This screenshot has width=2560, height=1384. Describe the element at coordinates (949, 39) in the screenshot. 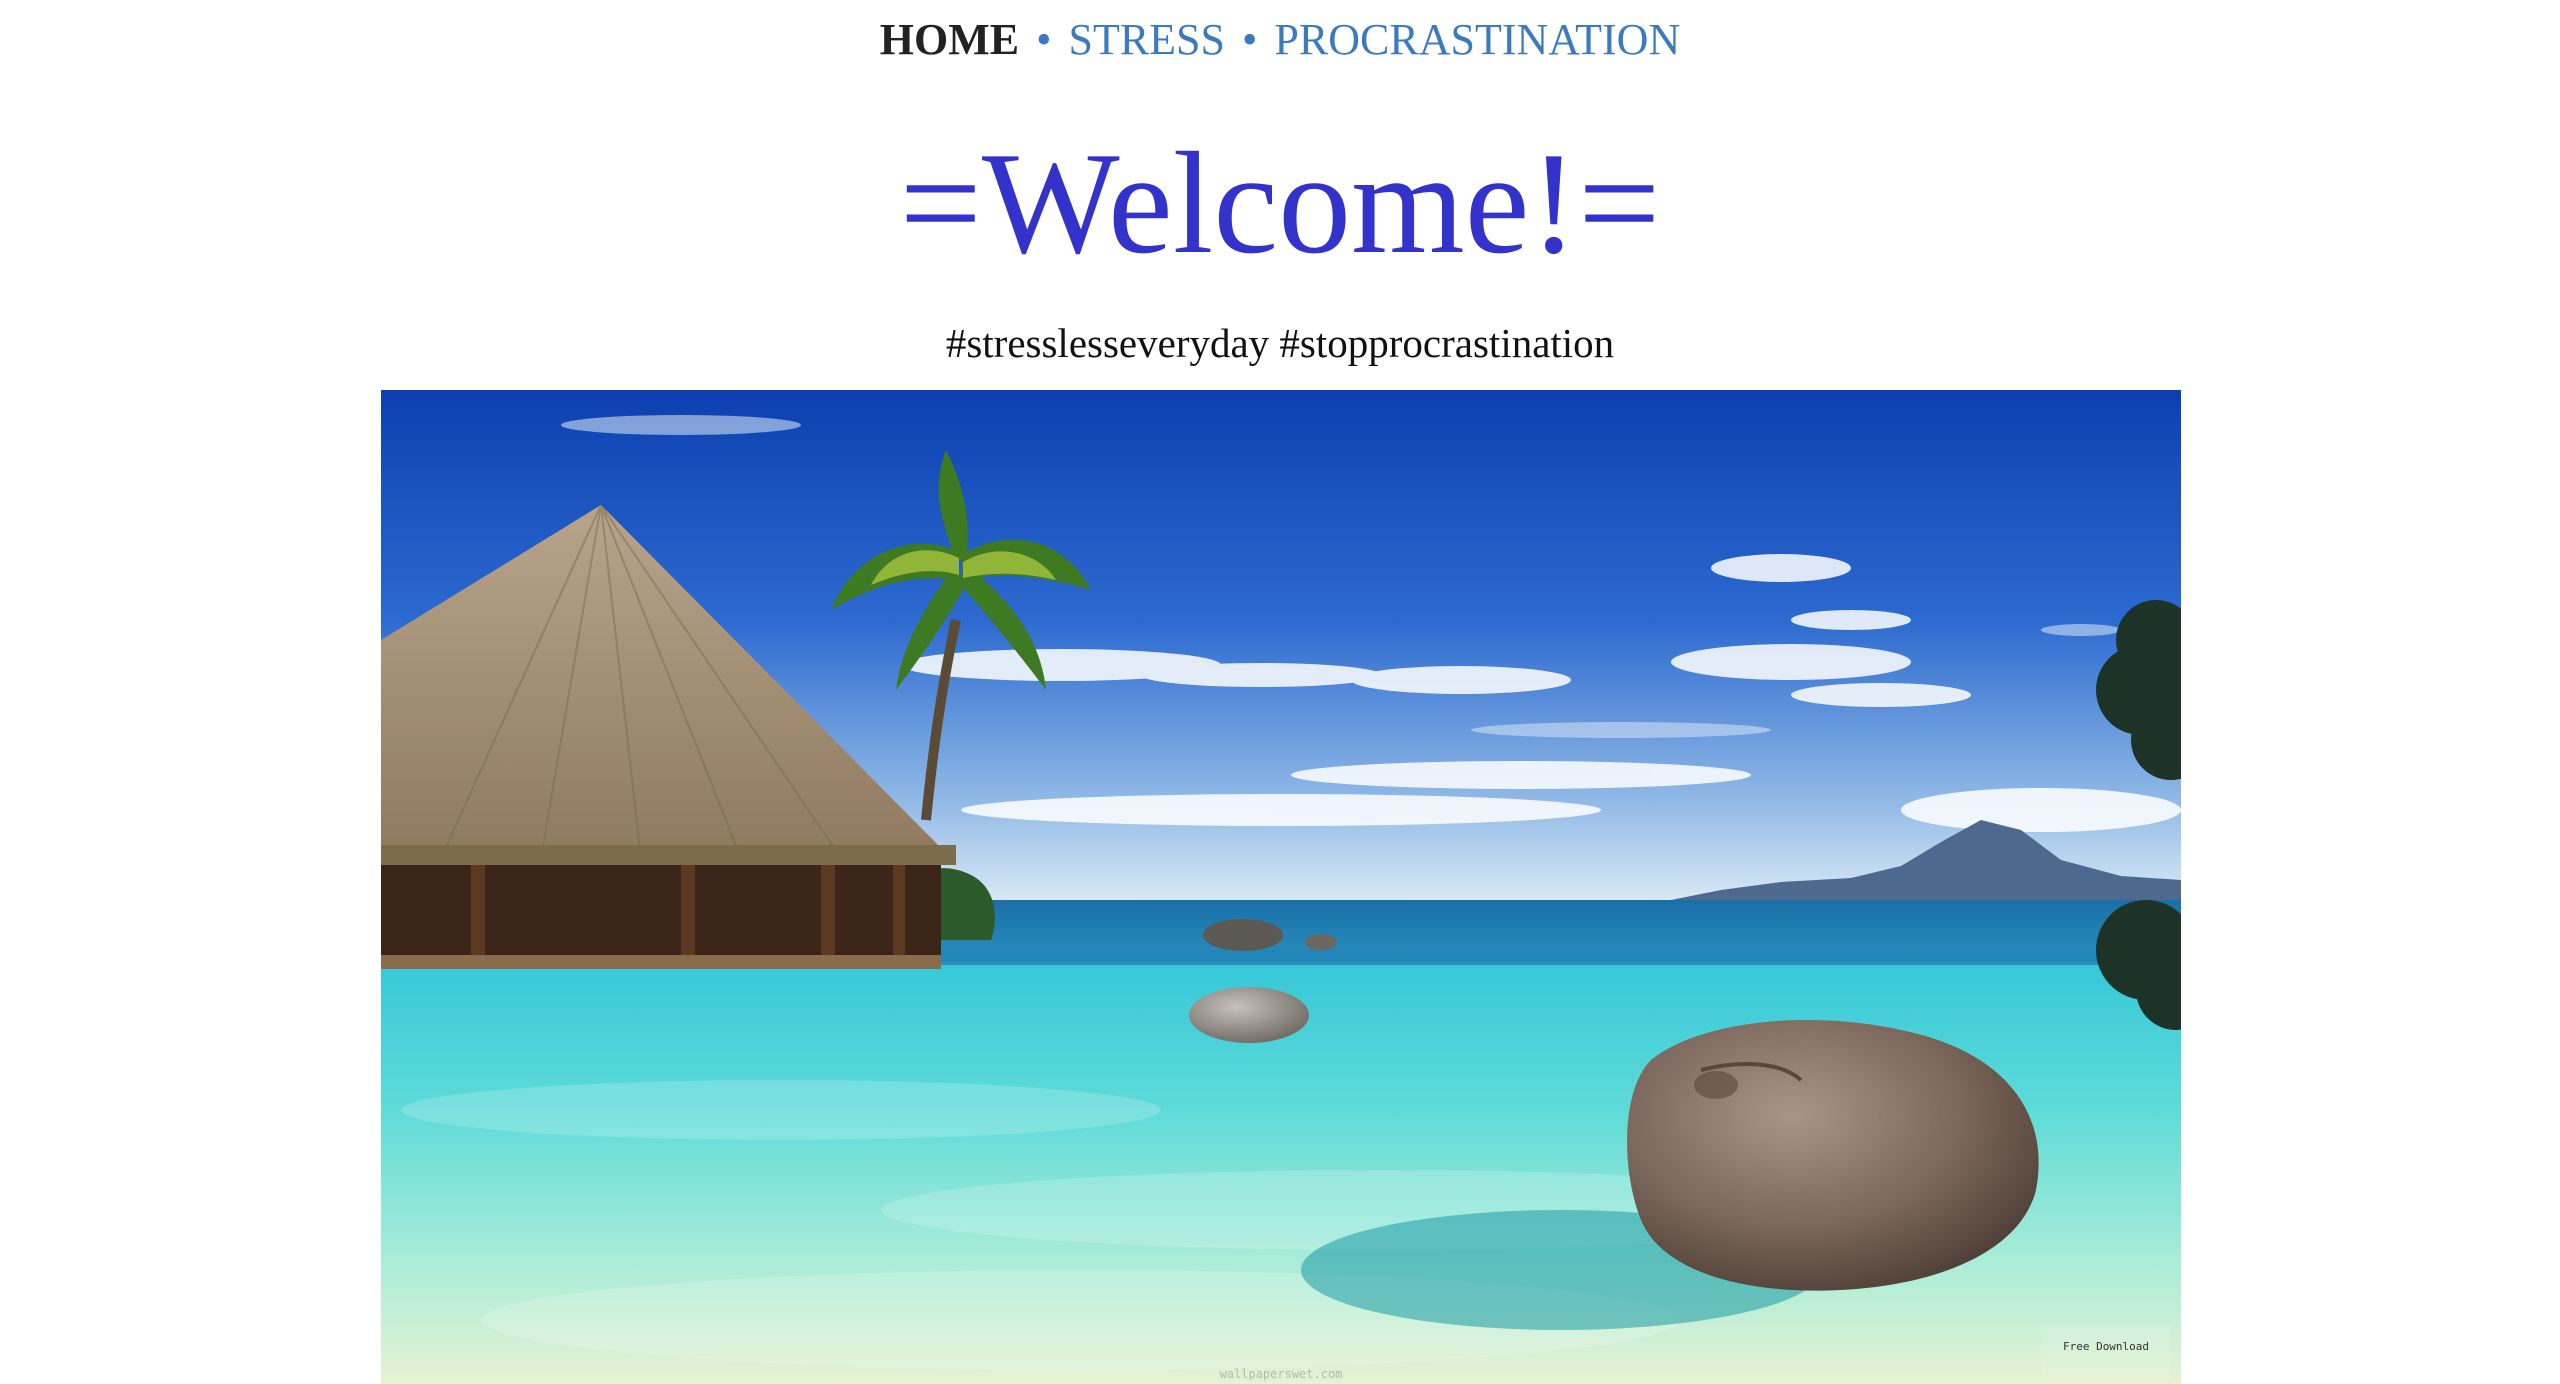

I see `nav-home-link: HOME` at that location.